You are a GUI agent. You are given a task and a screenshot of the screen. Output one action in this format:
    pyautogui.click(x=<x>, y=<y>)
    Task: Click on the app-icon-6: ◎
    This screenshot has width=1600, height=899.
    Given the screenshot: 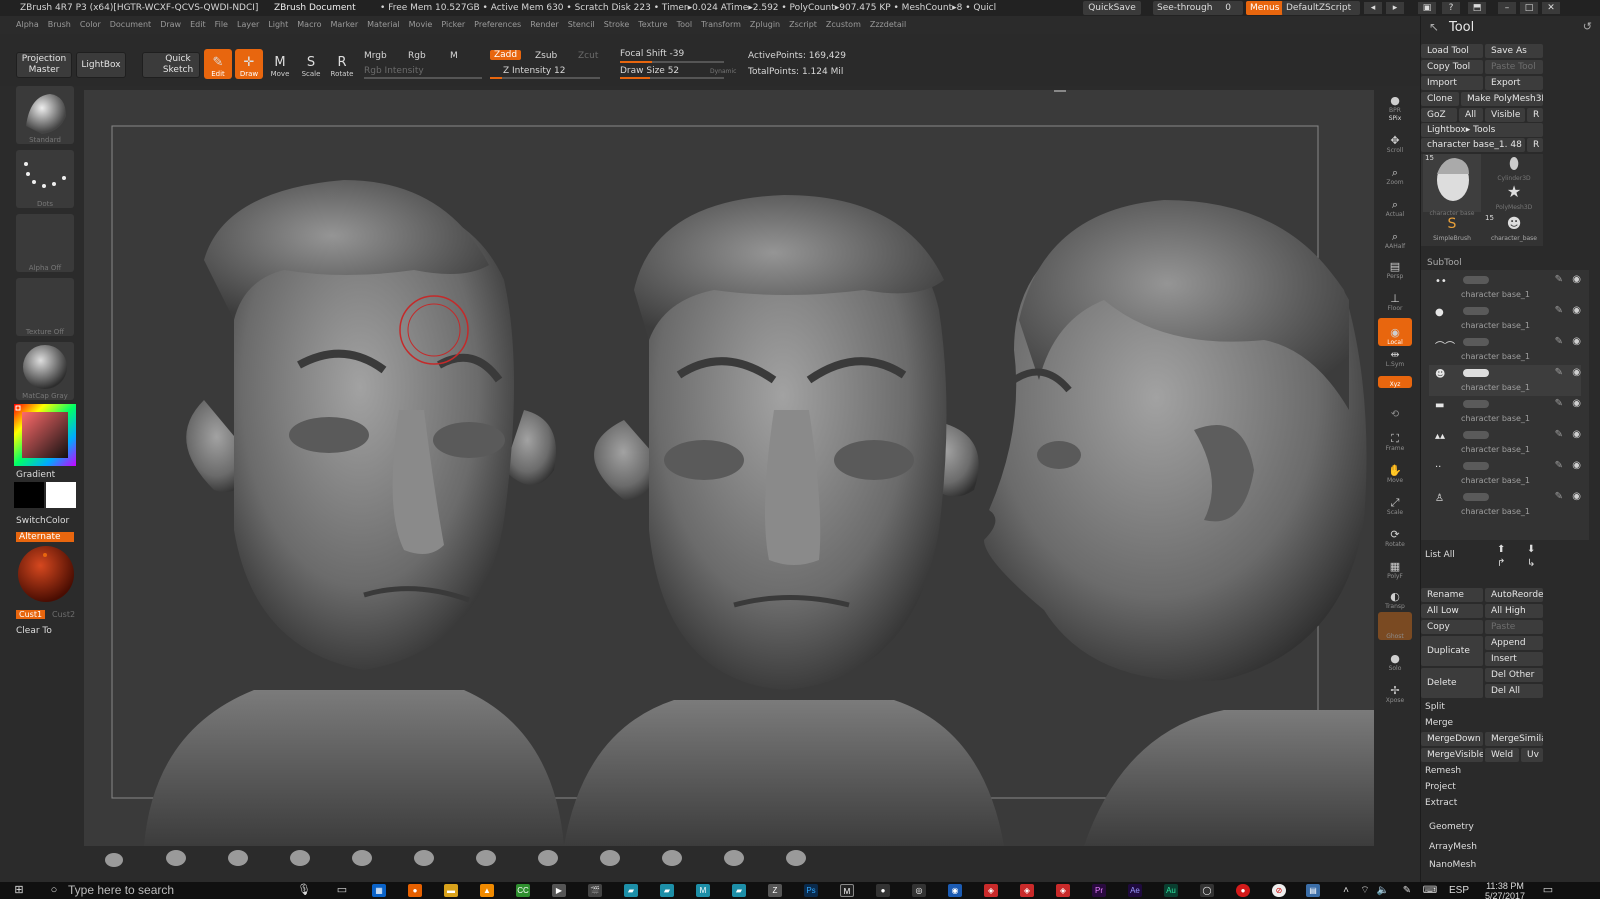 What is the action you would take?
    pyautogui.click(x=919, y=890)
    